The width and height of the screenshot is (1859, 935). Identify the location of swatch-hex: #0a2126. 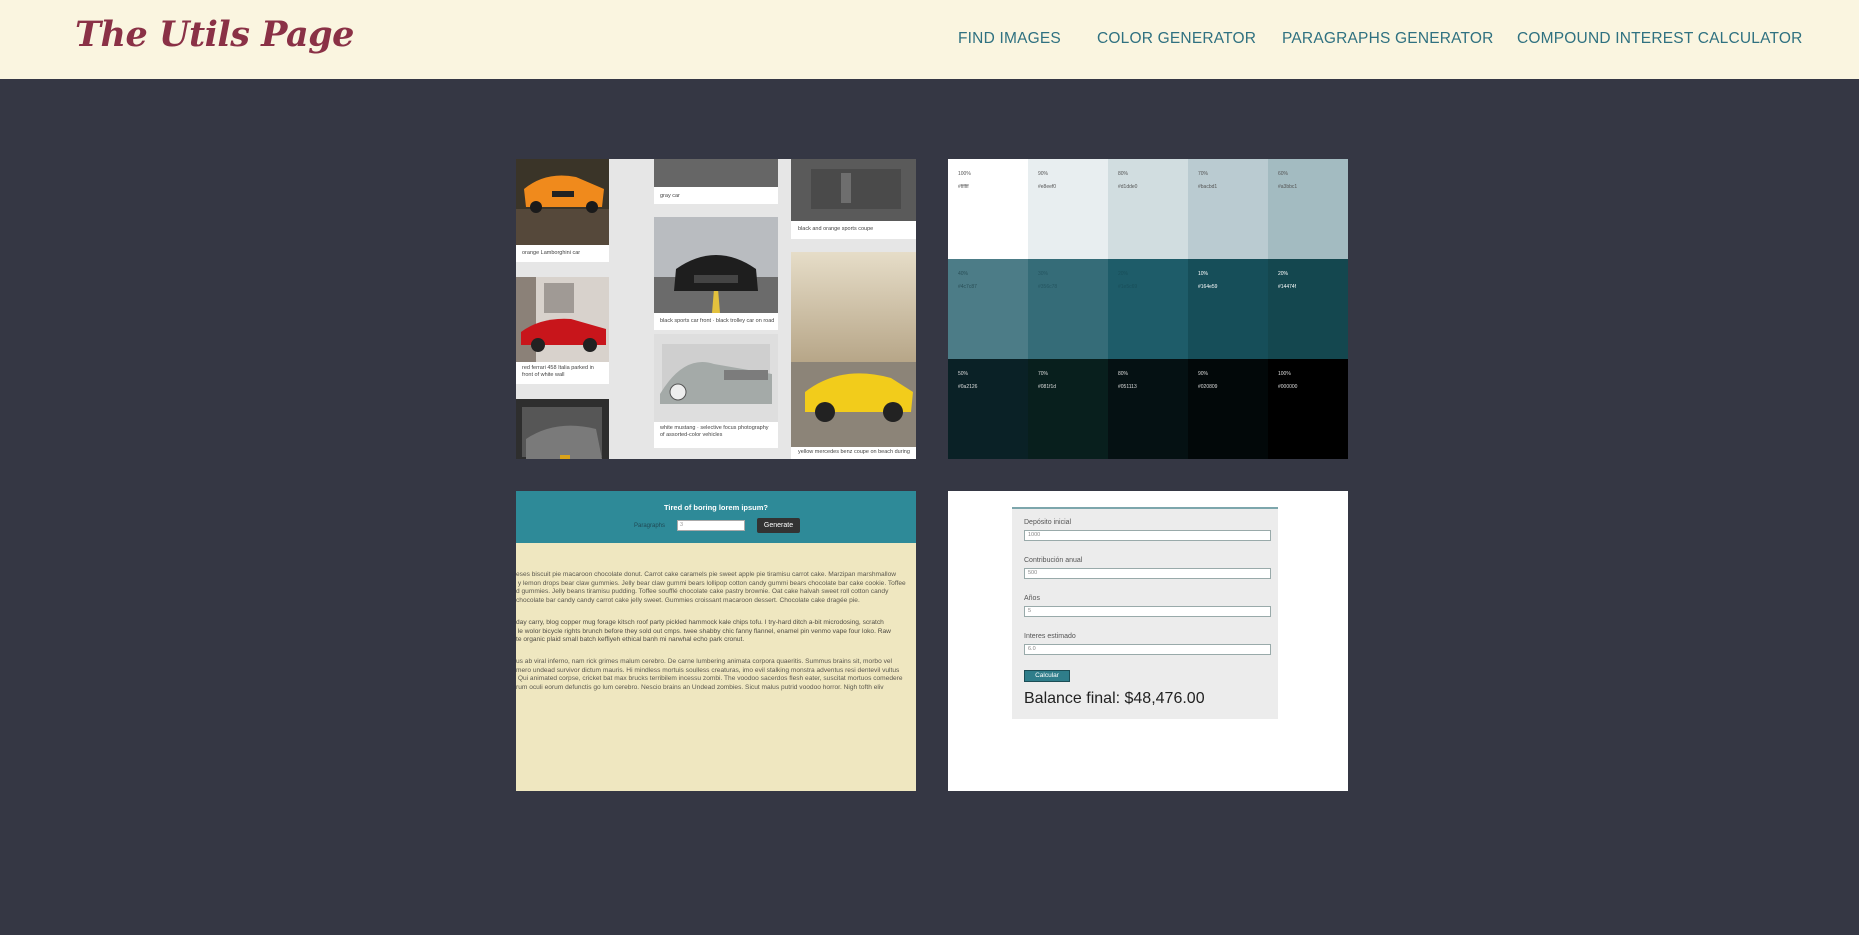
(968, 387).